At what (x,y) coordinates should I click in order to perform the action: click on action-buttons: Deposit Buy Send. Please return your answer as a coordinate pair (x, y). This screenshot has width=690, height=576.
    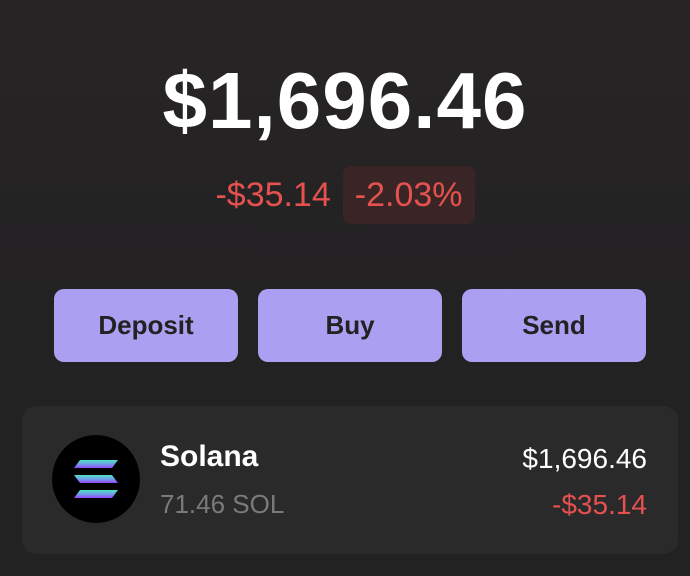
    Looking at the image, I should click on (350, 325).